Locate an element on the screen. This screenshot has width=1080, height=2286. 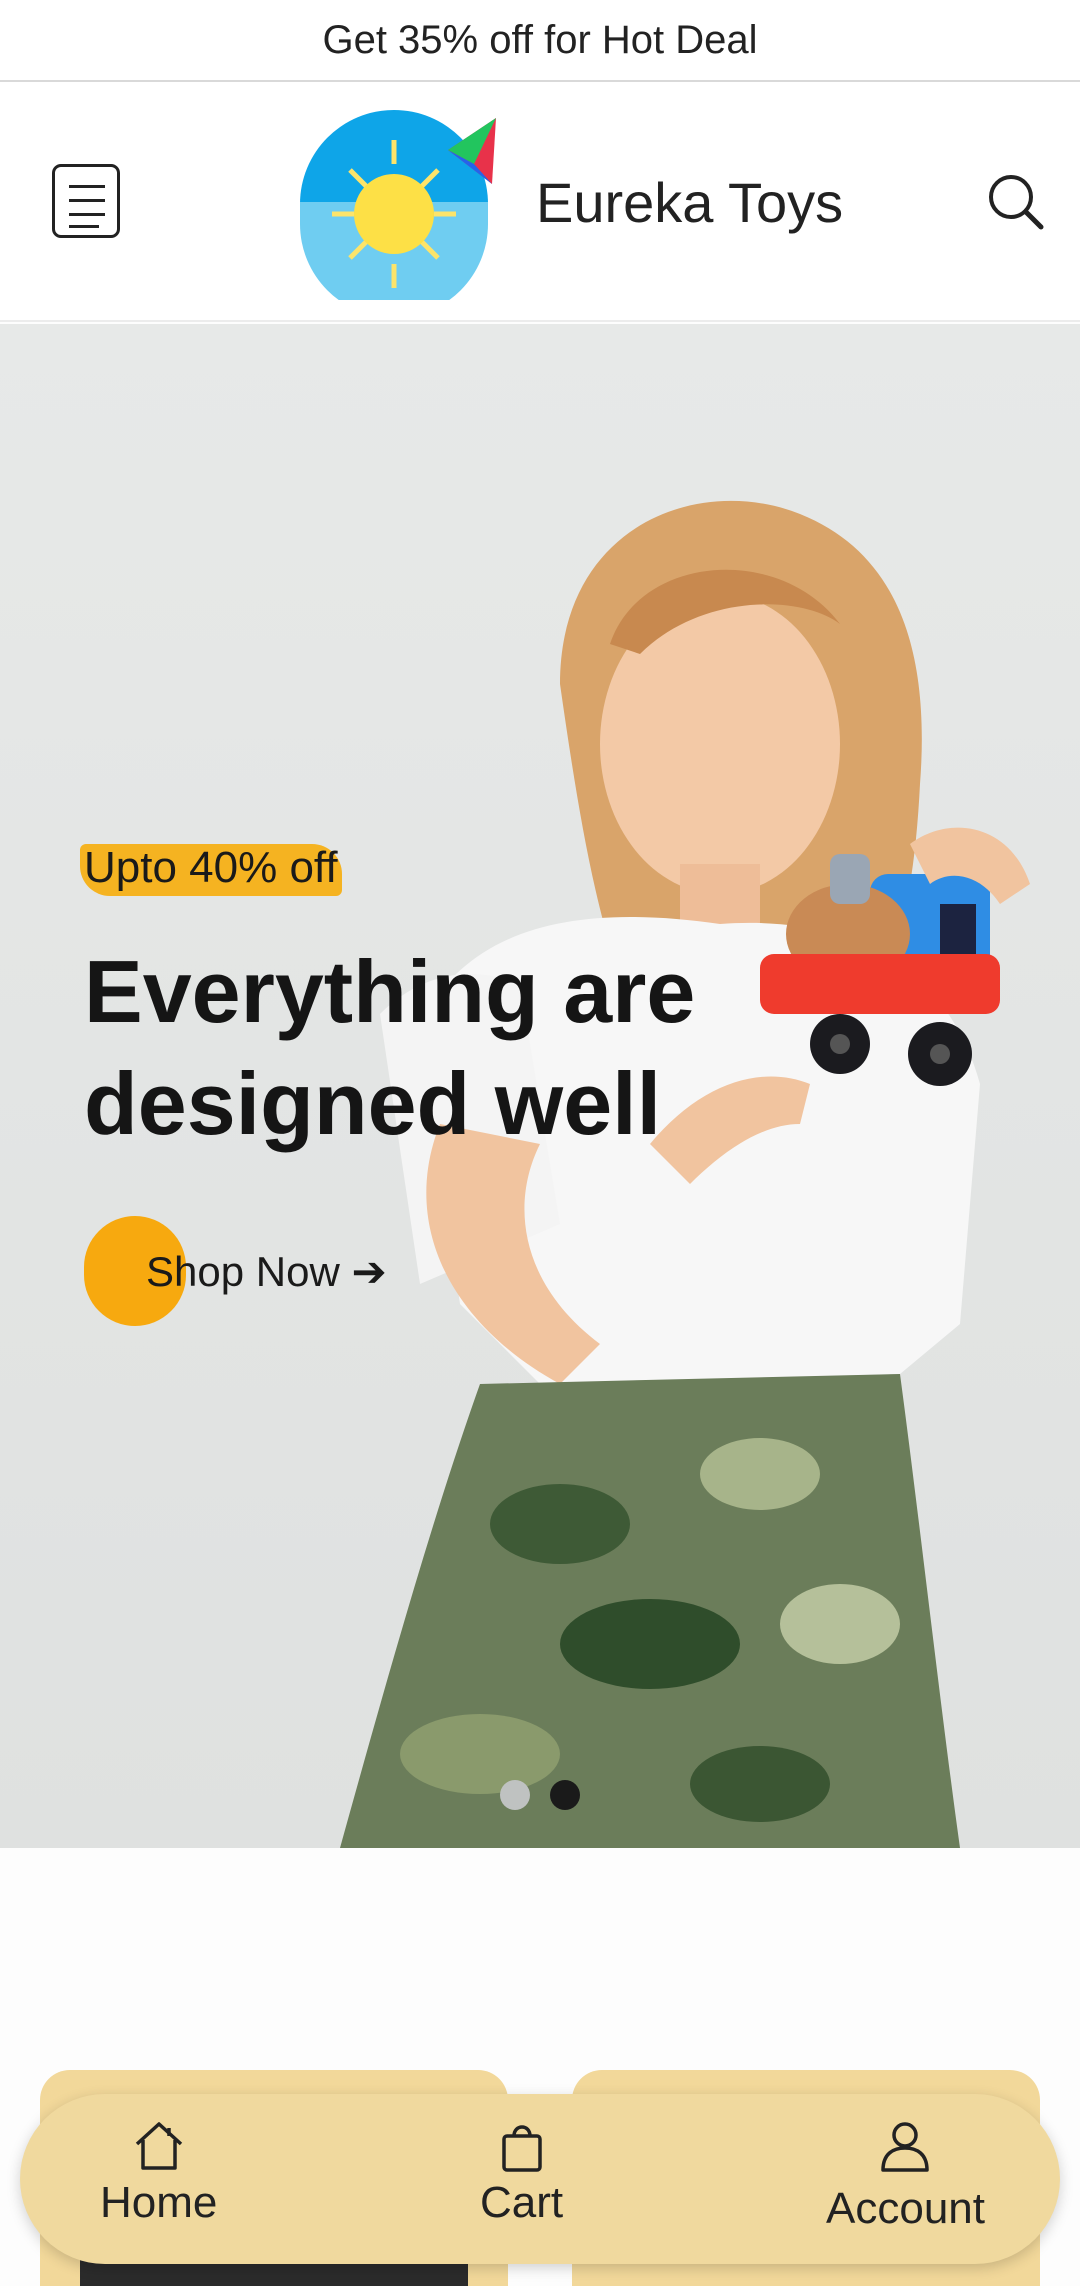
brand-name: Eureka Toys is located at coordinates (690, 202).